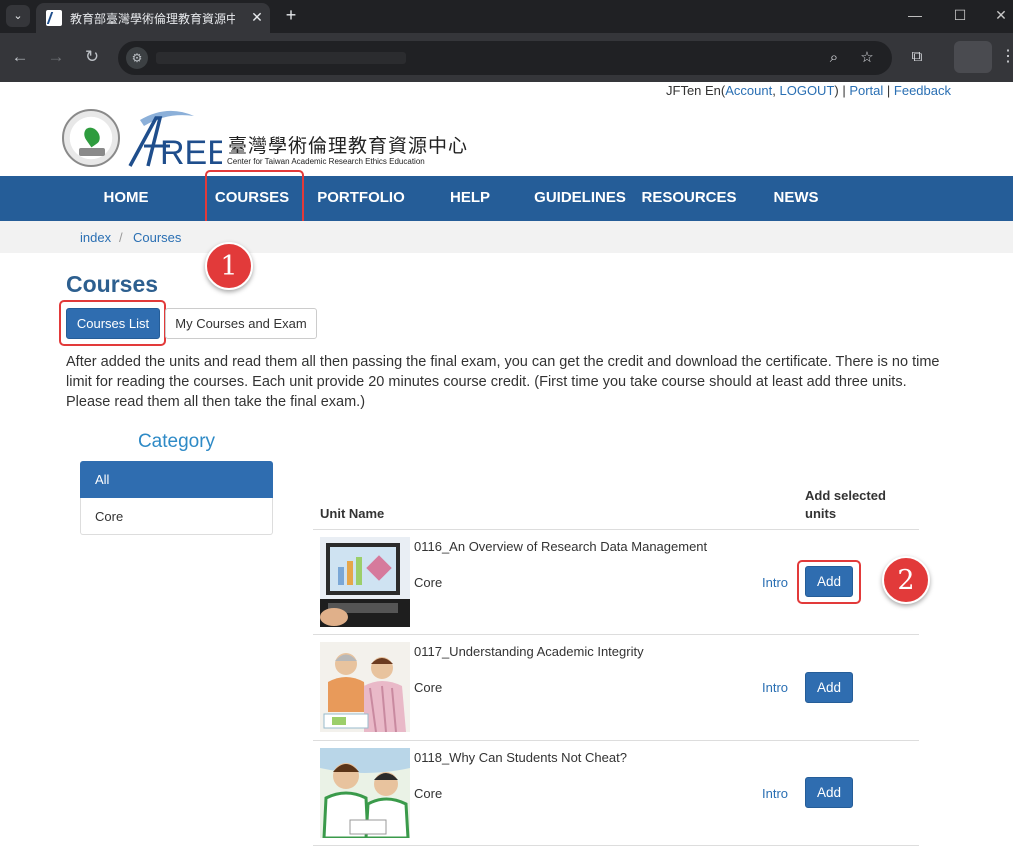 This screenshot has width=1013, height=846. I want to click on account-link: Account, so click(748, 90).